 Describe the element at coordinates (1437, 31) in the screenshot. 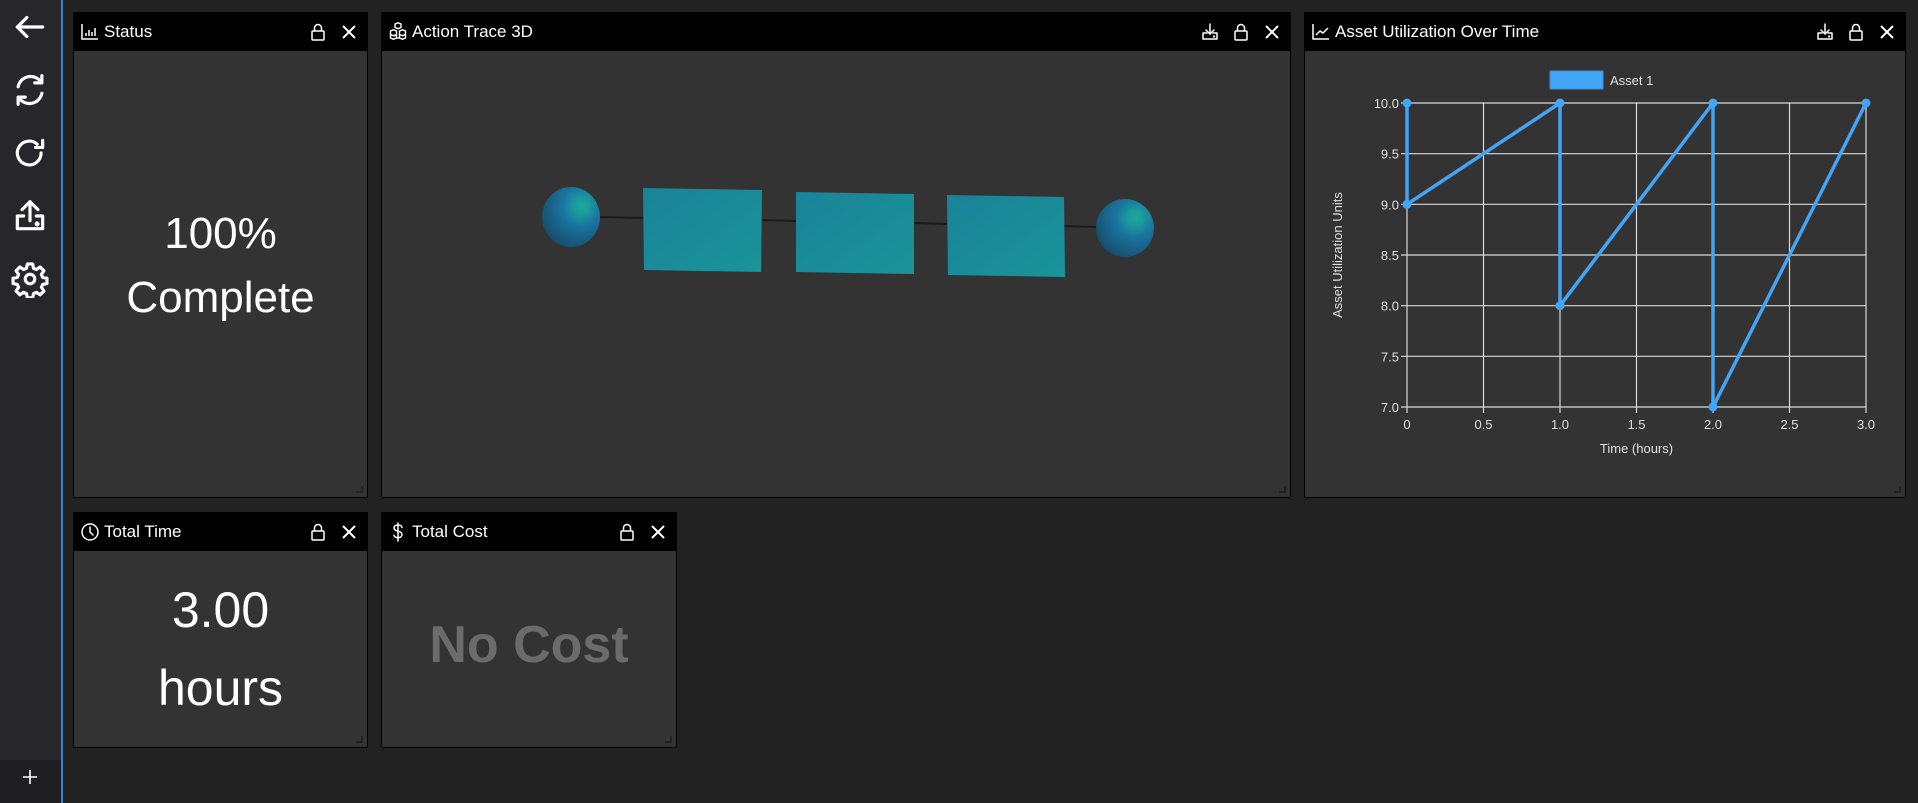

I see `panel-title: Asset Utilization Over Time` at that location.